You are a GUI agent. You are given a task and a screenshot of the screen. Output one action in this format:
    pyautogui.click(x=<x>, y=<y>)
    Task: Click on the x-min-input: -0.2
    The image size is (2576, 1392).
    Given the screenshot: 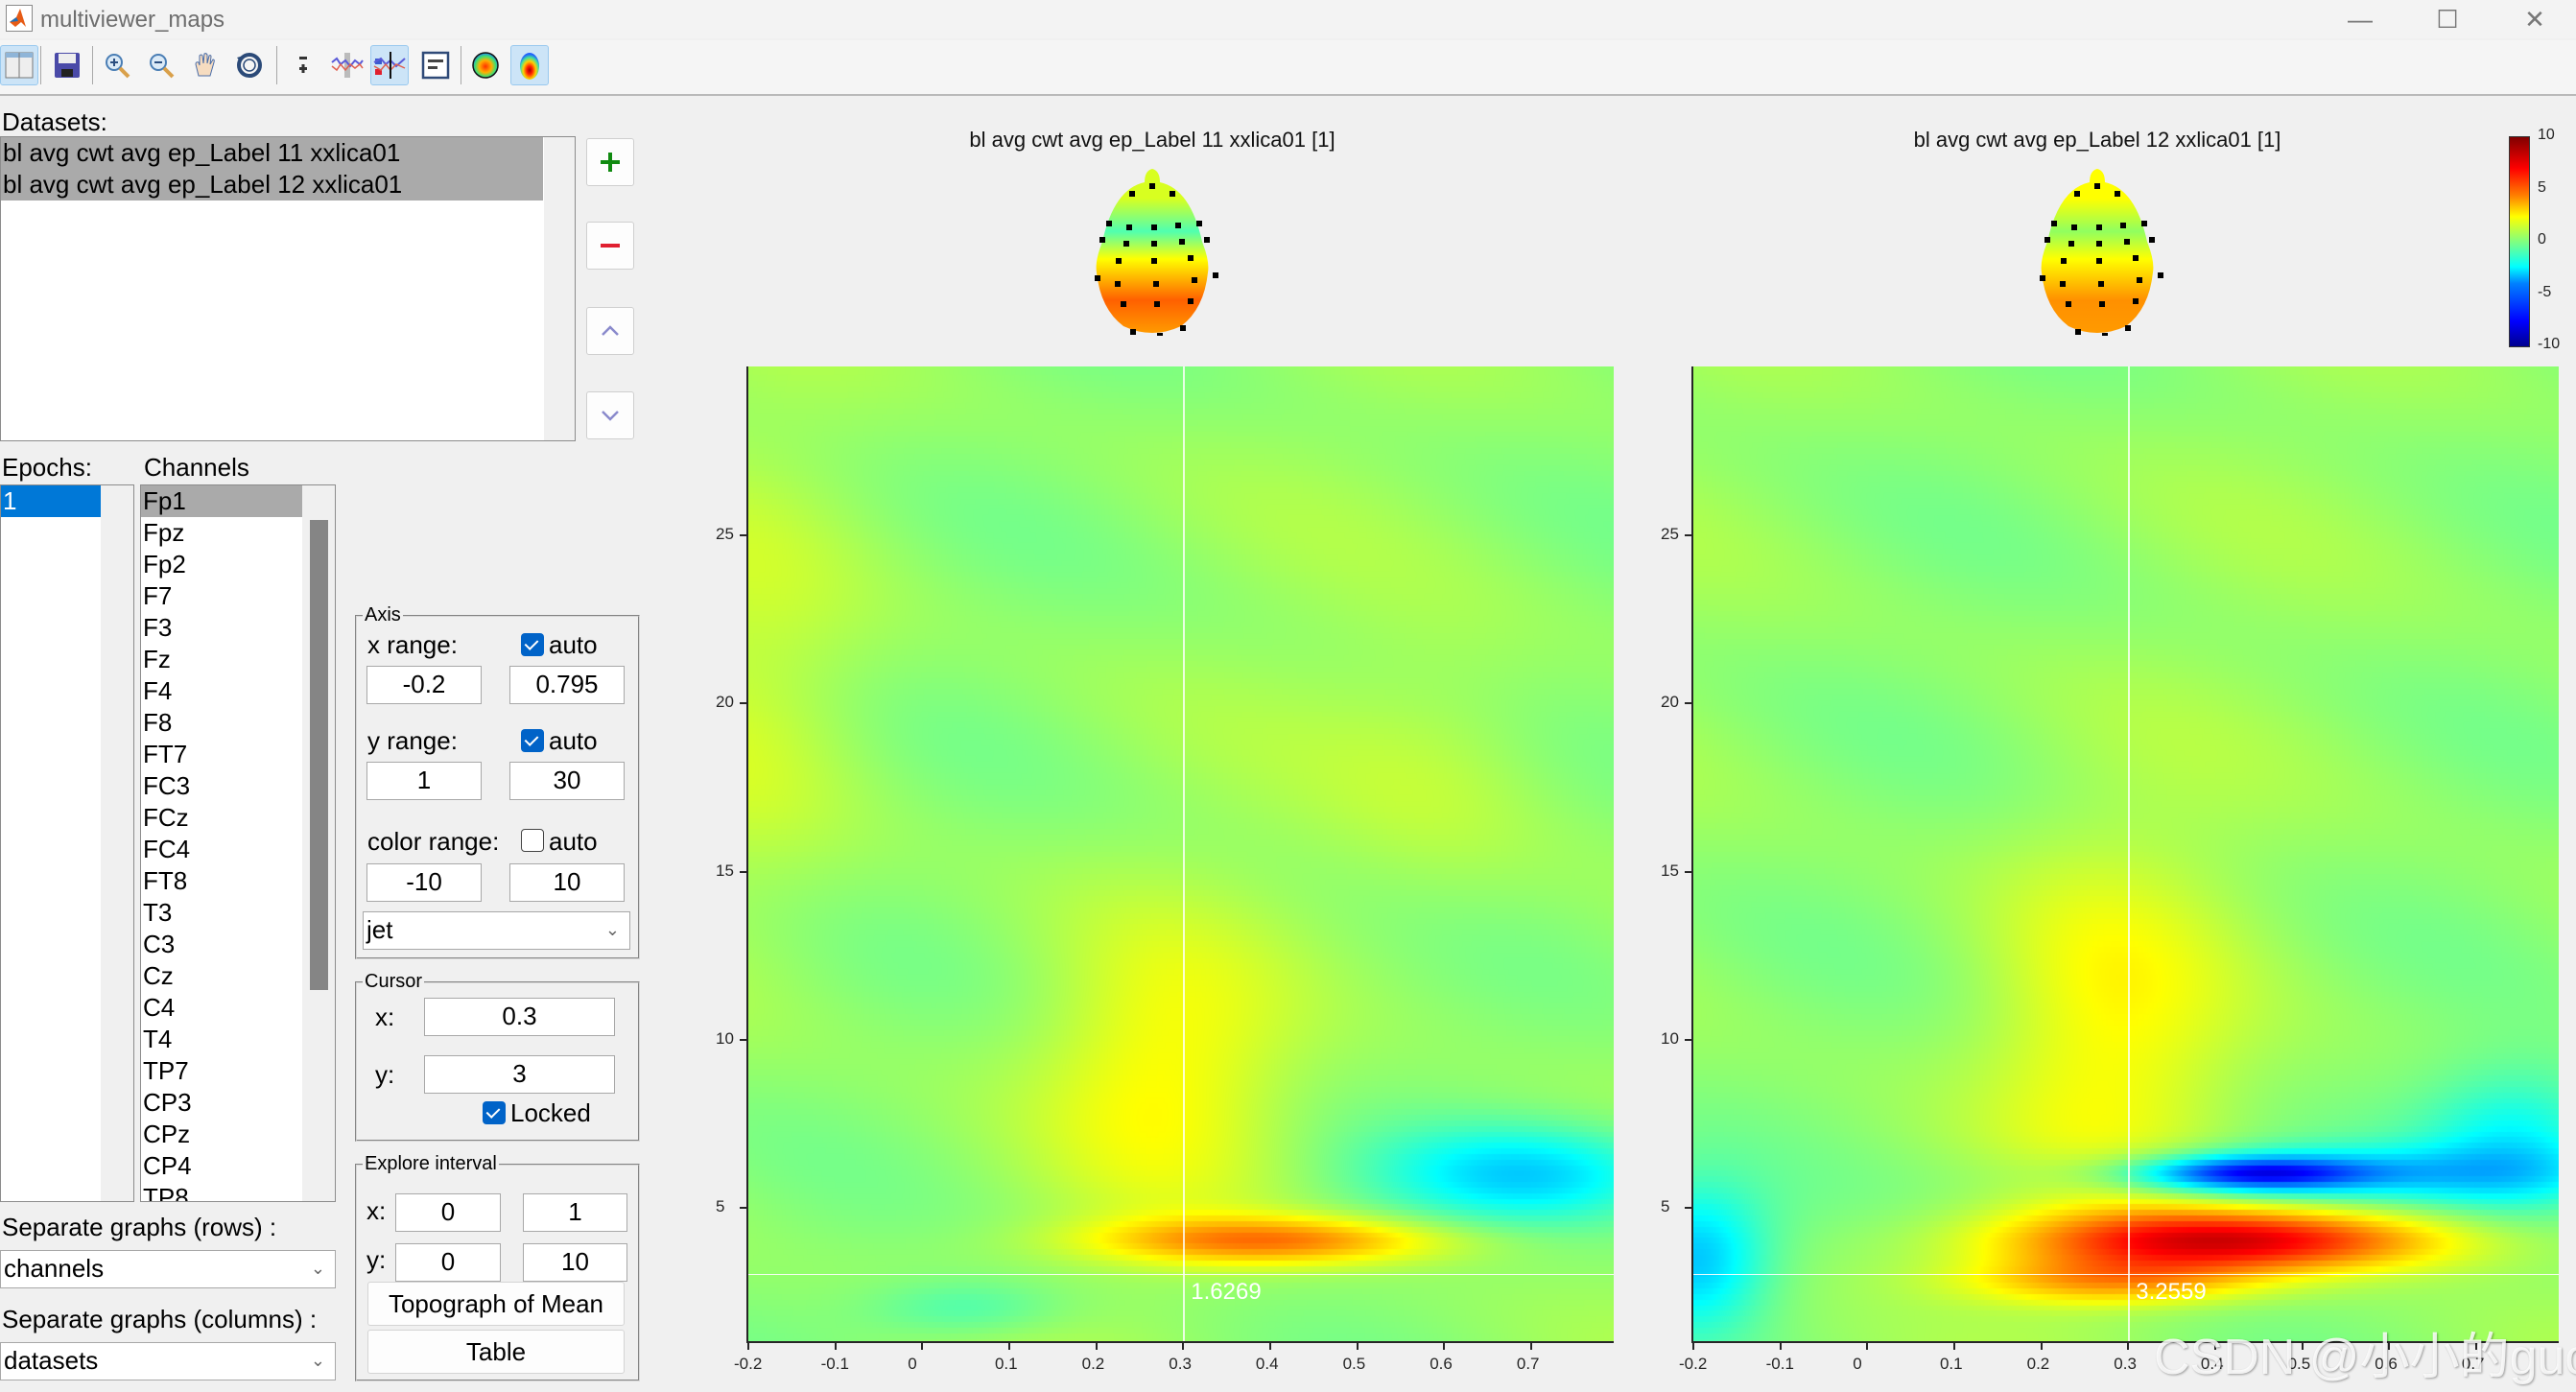 What is the action you would take?
    pyautogui.click(x=424, y=685)
    